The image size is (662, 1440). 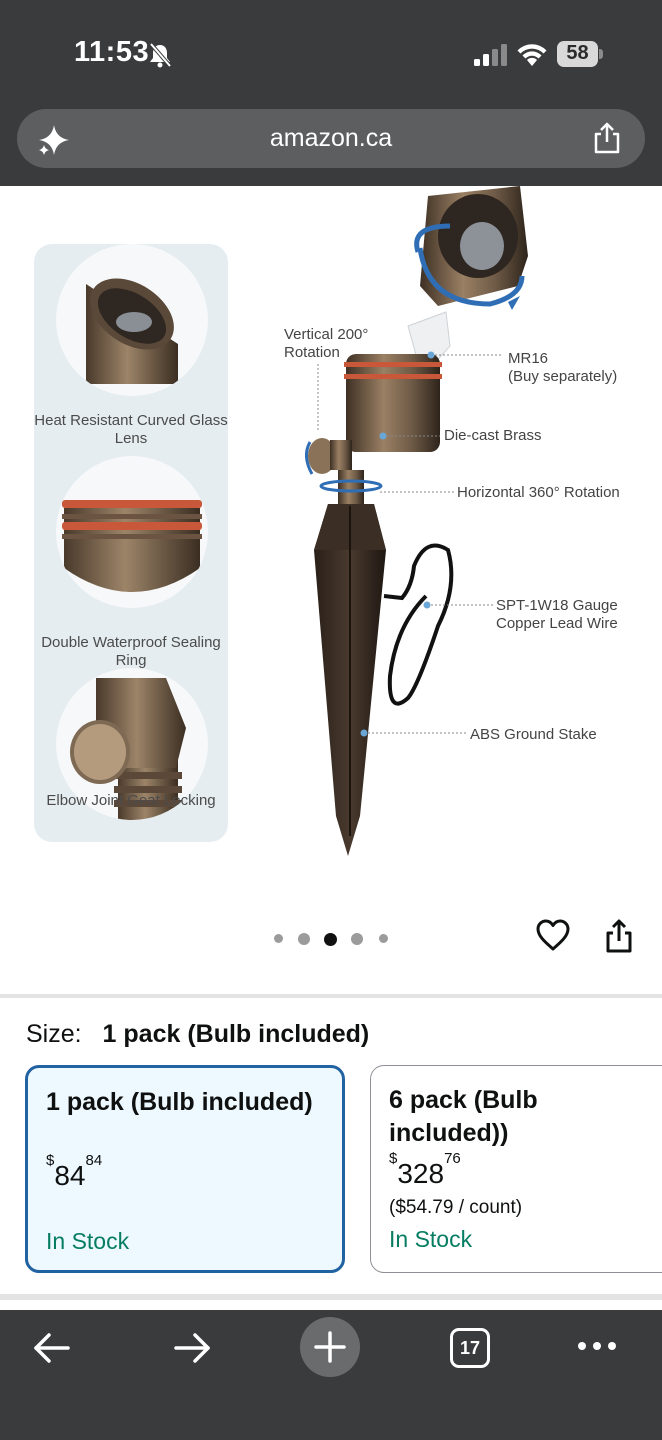 I want to click on option-title: 6 pack (Bulb included)), so click(x=463, y=1116).